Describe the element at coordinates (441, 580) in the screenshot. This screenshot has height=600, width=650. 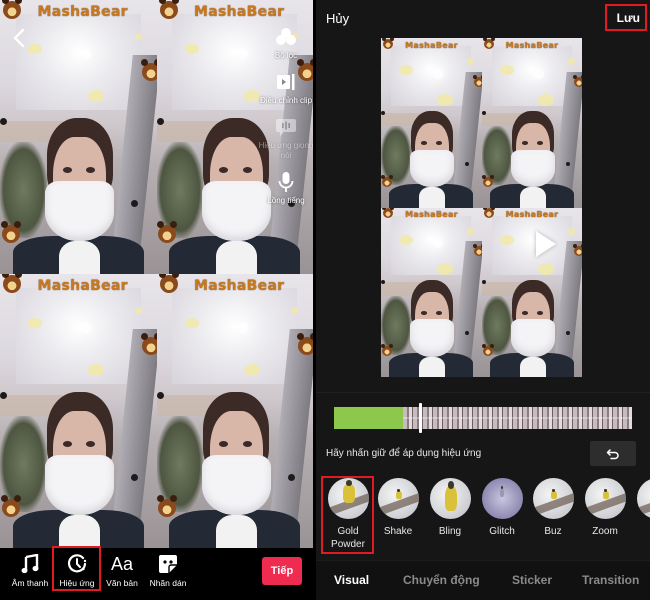
I see `tab-motion: Chuyển động` at that location.